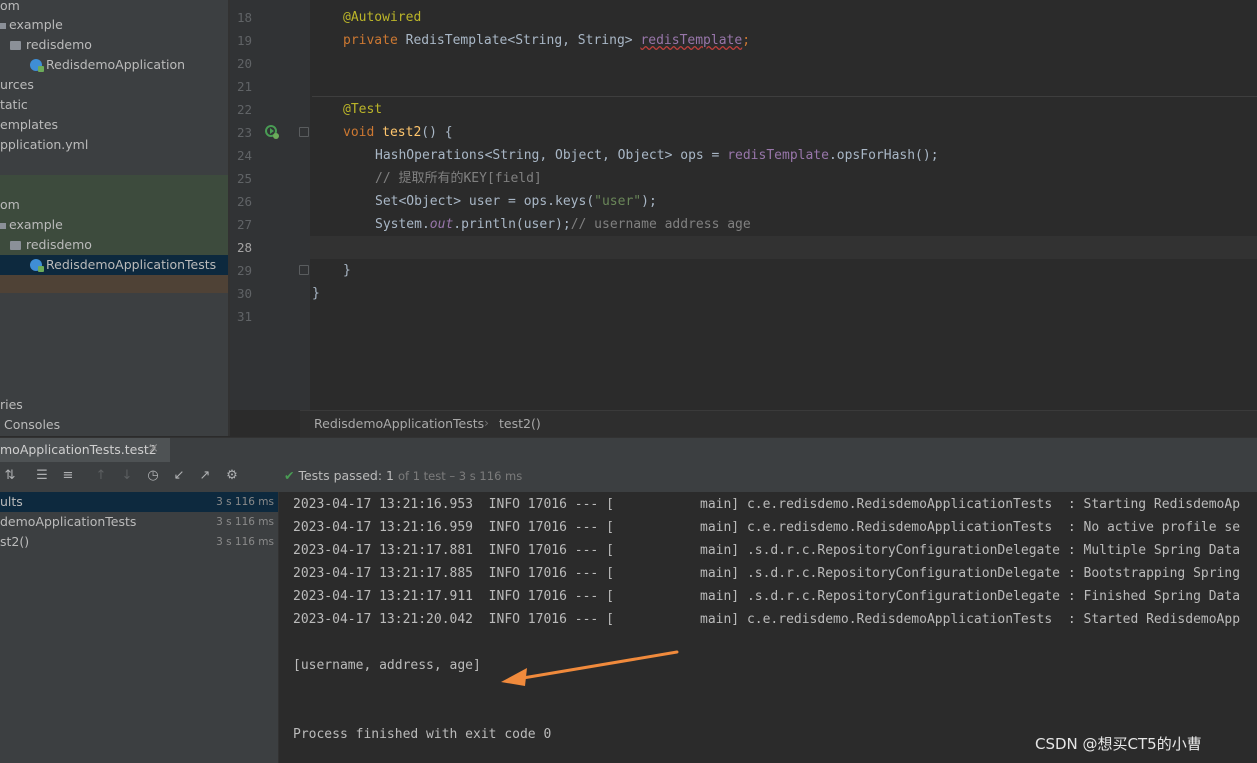 The height and width of the screenshot is (763, 1257). I want to click on run-tool-window-header: moApplicationTests.test2 ×, so click(628, 450).